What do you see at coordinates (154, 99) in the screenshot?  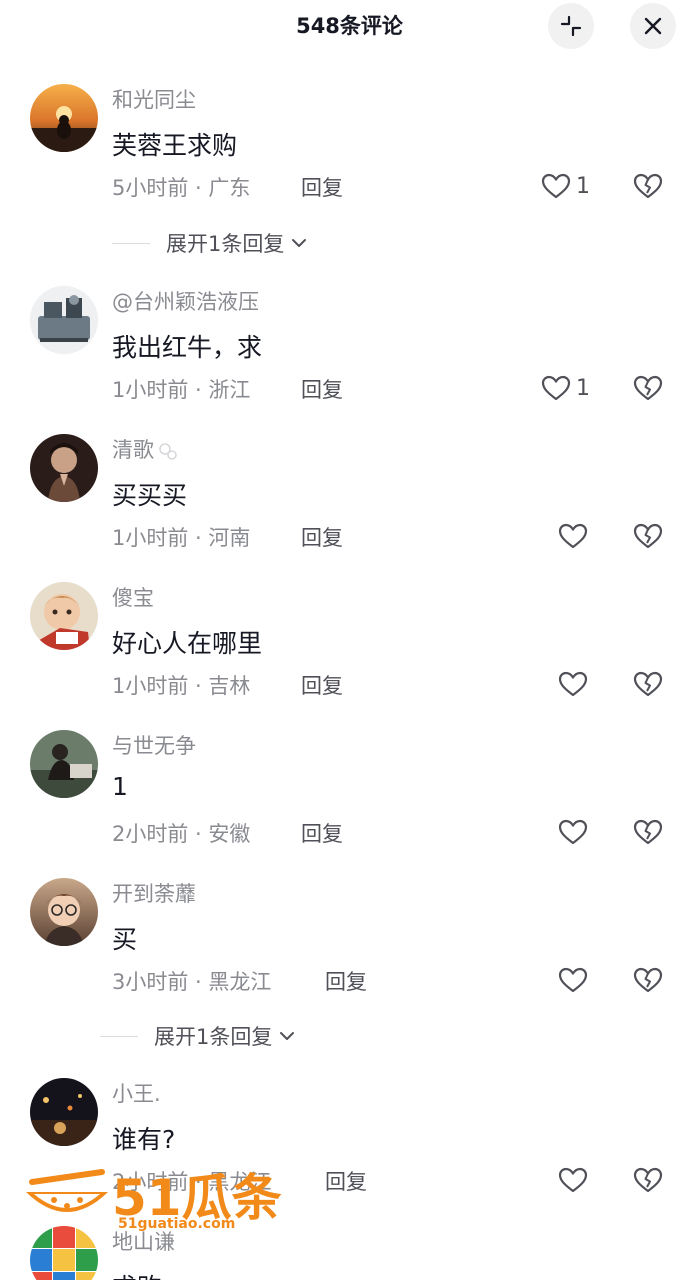 I see `comment-username: 和光同尘` at bounding box center [154, 99].